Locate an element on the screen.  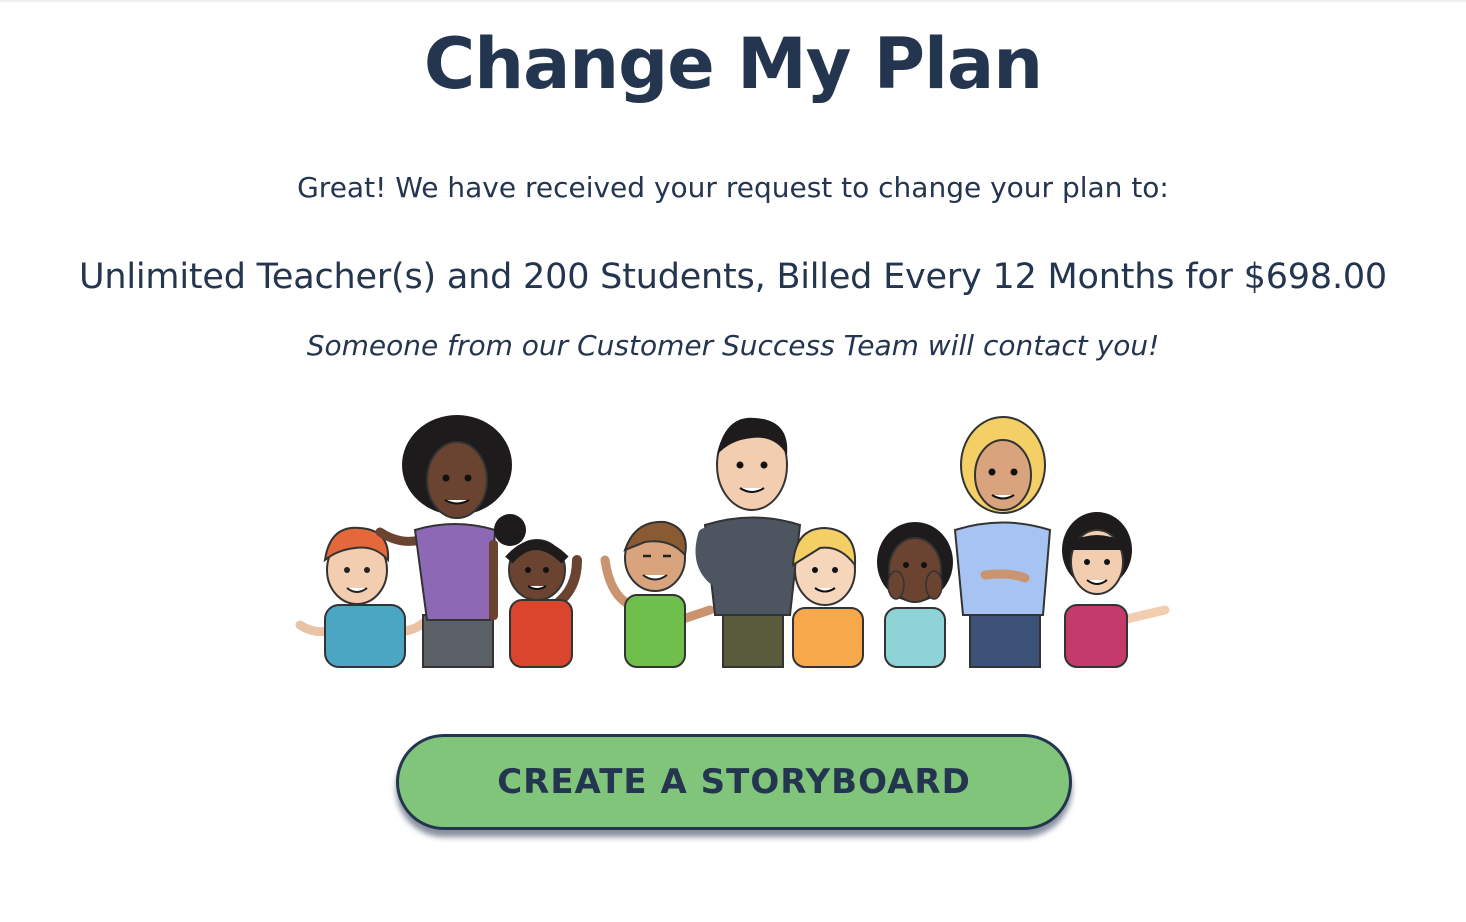
page-title: Change My Plan is located at coordinates (733, 64).